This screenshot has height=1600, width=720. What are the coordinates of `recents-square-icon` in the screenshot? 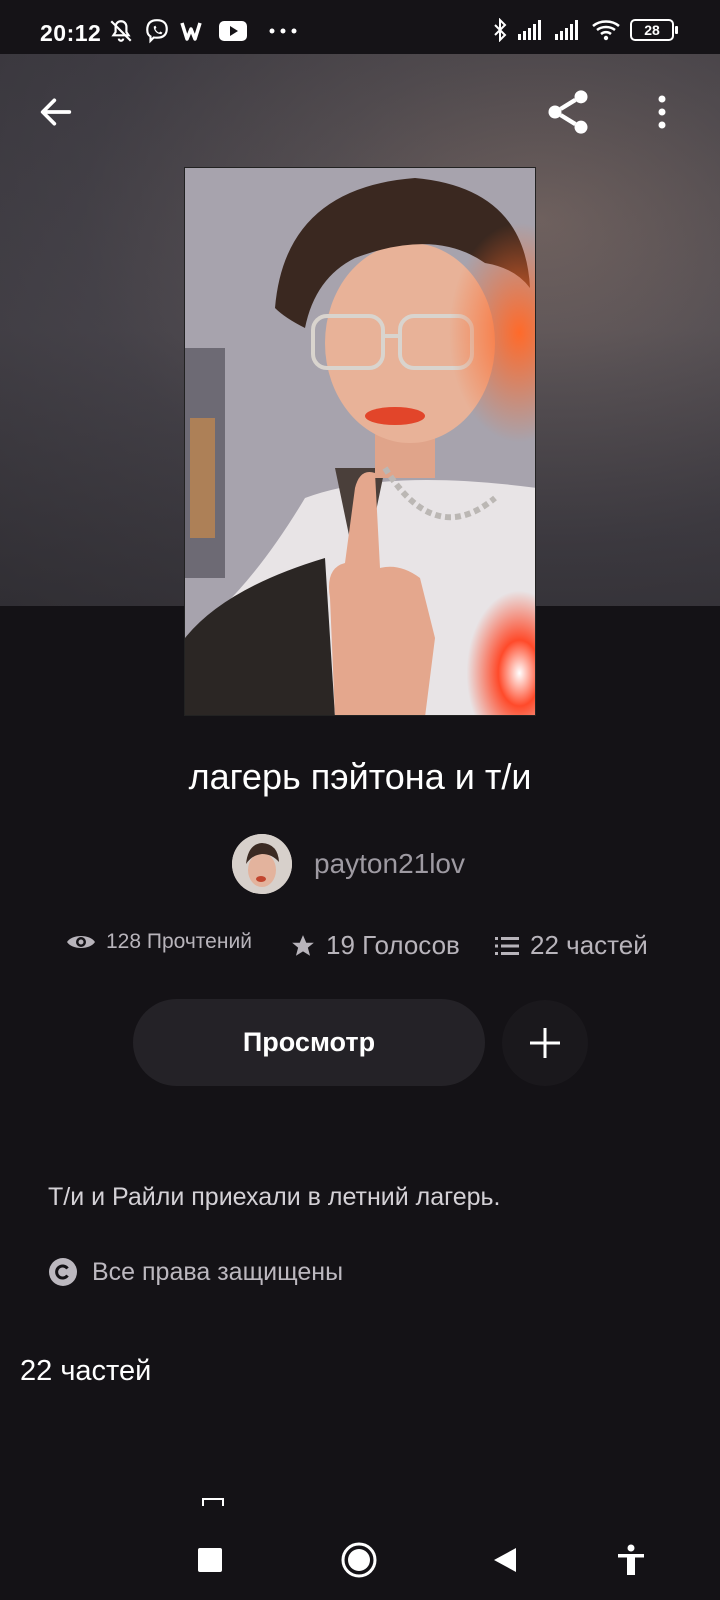 It's located at (210, 1560).